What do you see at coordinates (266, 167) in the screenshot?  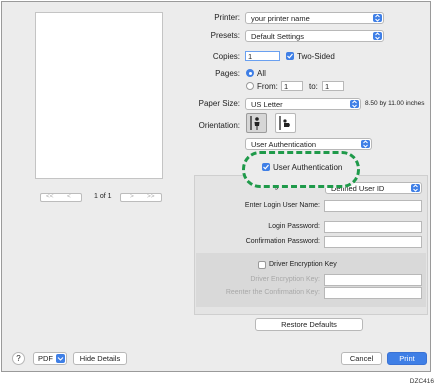 I see `user-authentication-checkbox` at bounding box center [266, 167].